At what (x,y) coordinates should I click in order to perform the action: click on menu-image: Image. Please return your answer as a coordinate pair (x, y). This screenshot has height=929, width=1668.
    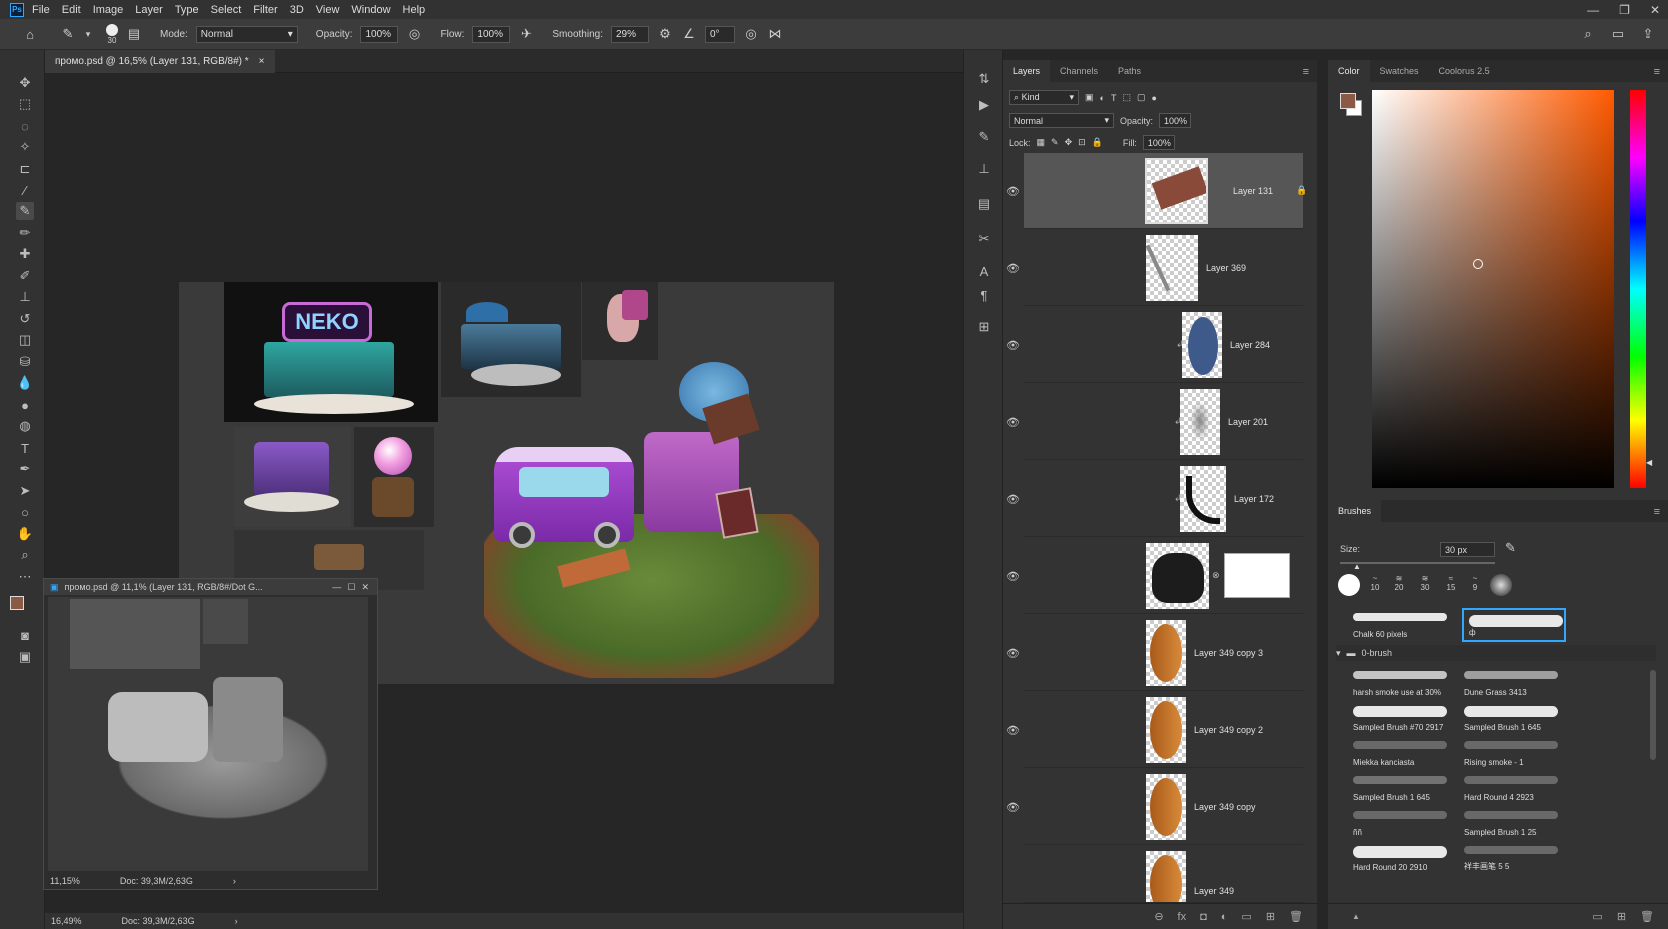
    Looking at the image, I should click on (108, 10).